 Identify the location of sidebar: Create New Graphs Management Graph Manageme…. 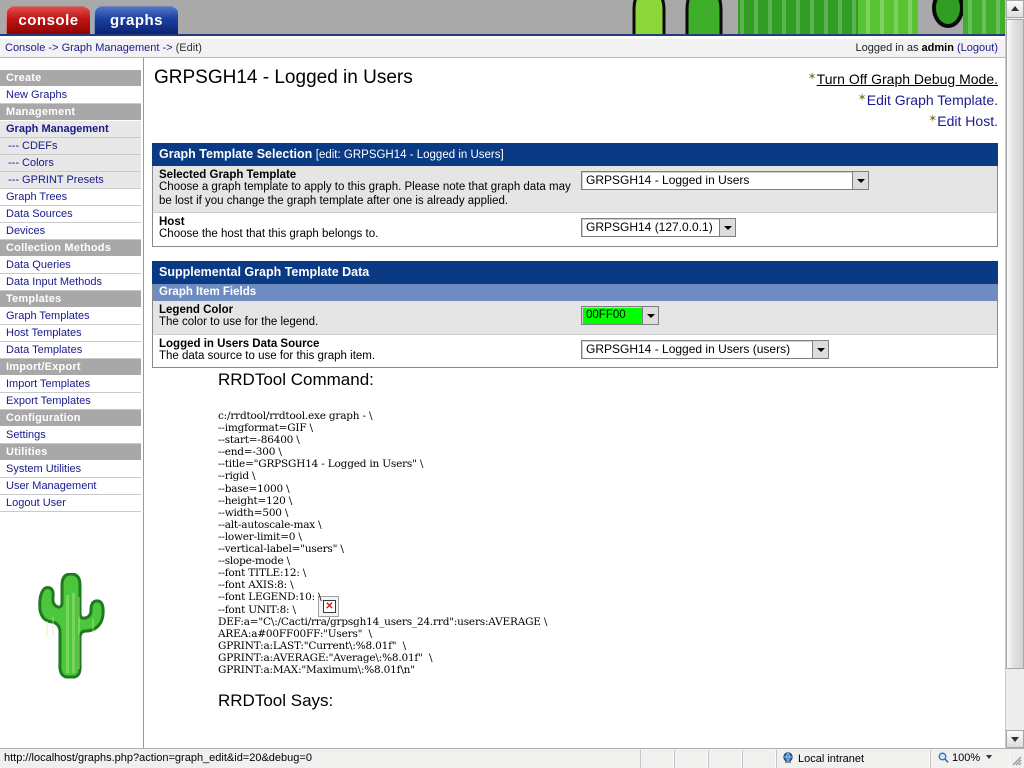
(72, 403).